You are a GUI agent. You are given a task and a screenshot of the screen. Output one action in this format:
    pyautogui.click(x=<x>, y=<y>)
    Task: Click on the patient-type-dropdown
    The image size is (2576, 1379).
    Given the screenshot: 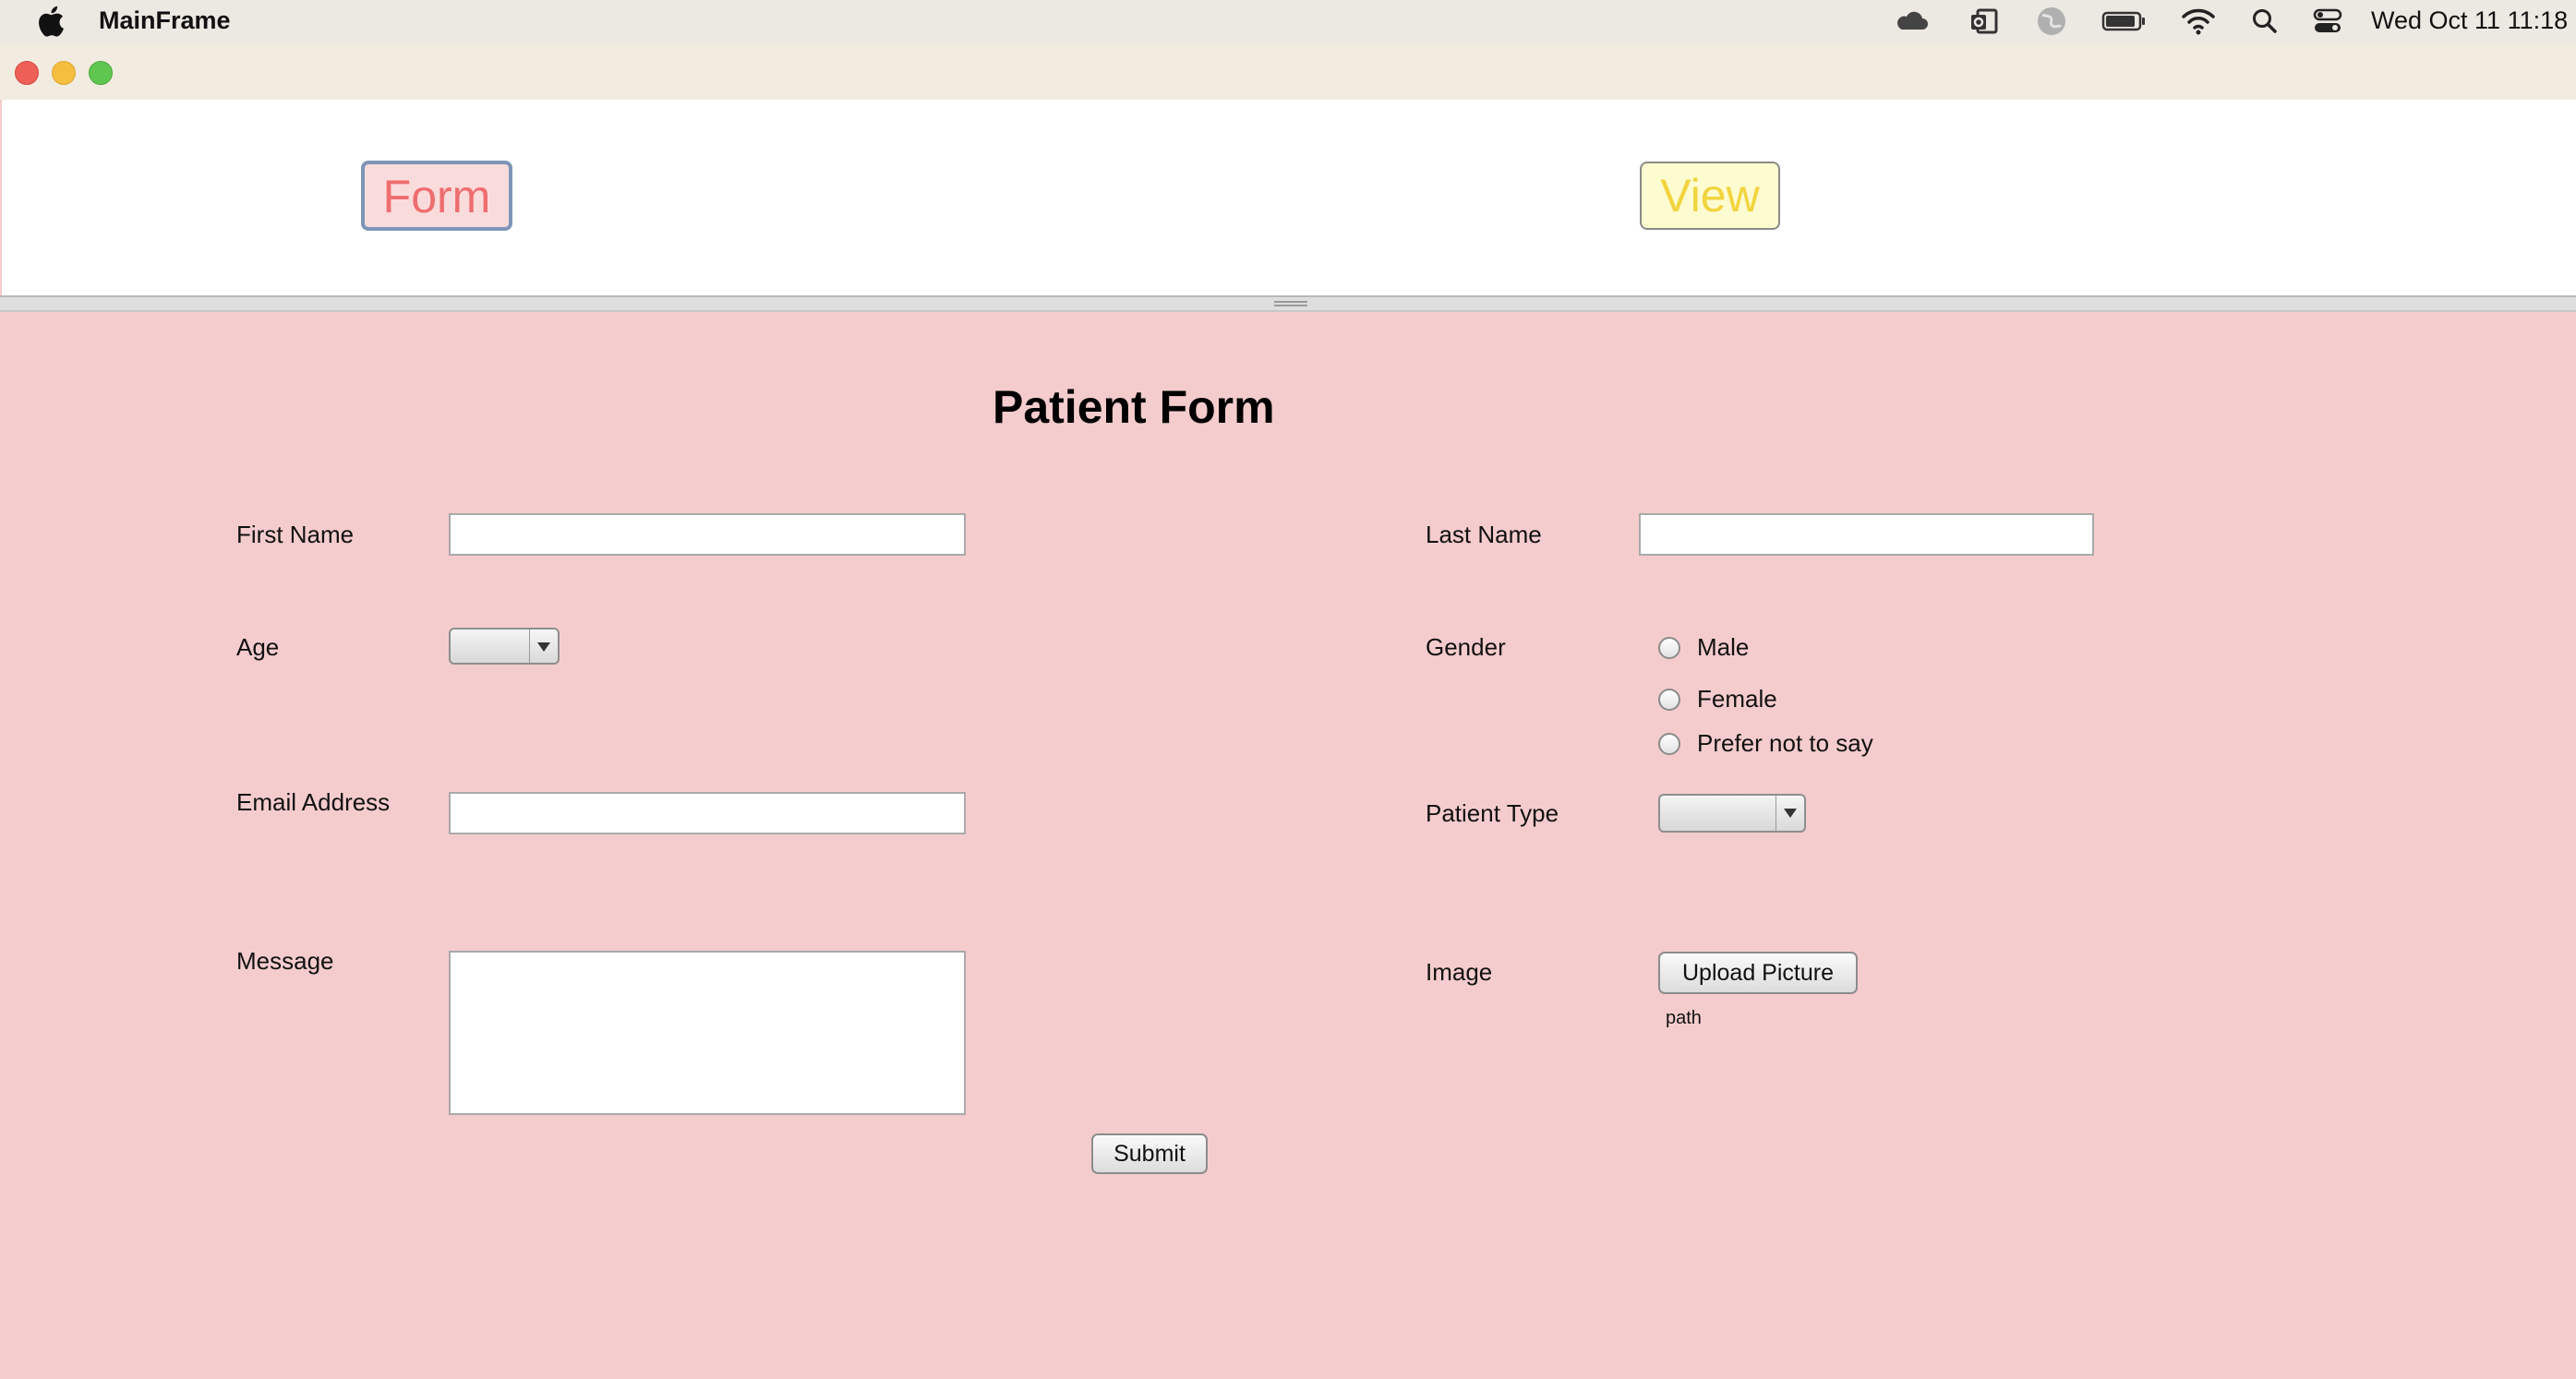 What is the action you would take?
    pyautogui.click(x=1732, y=814)
    